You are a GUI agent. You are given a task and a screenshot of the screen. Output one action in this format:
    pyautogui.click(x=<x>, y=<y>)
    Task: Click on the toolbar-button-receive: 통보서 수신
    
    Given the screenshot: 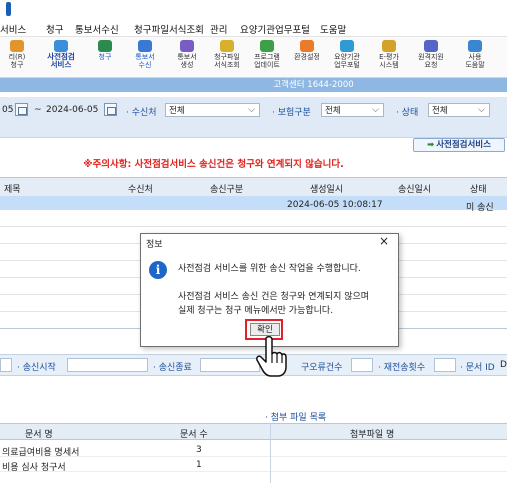 What is the action you would take?
    pyautogui.click(x=145, y=57)
    